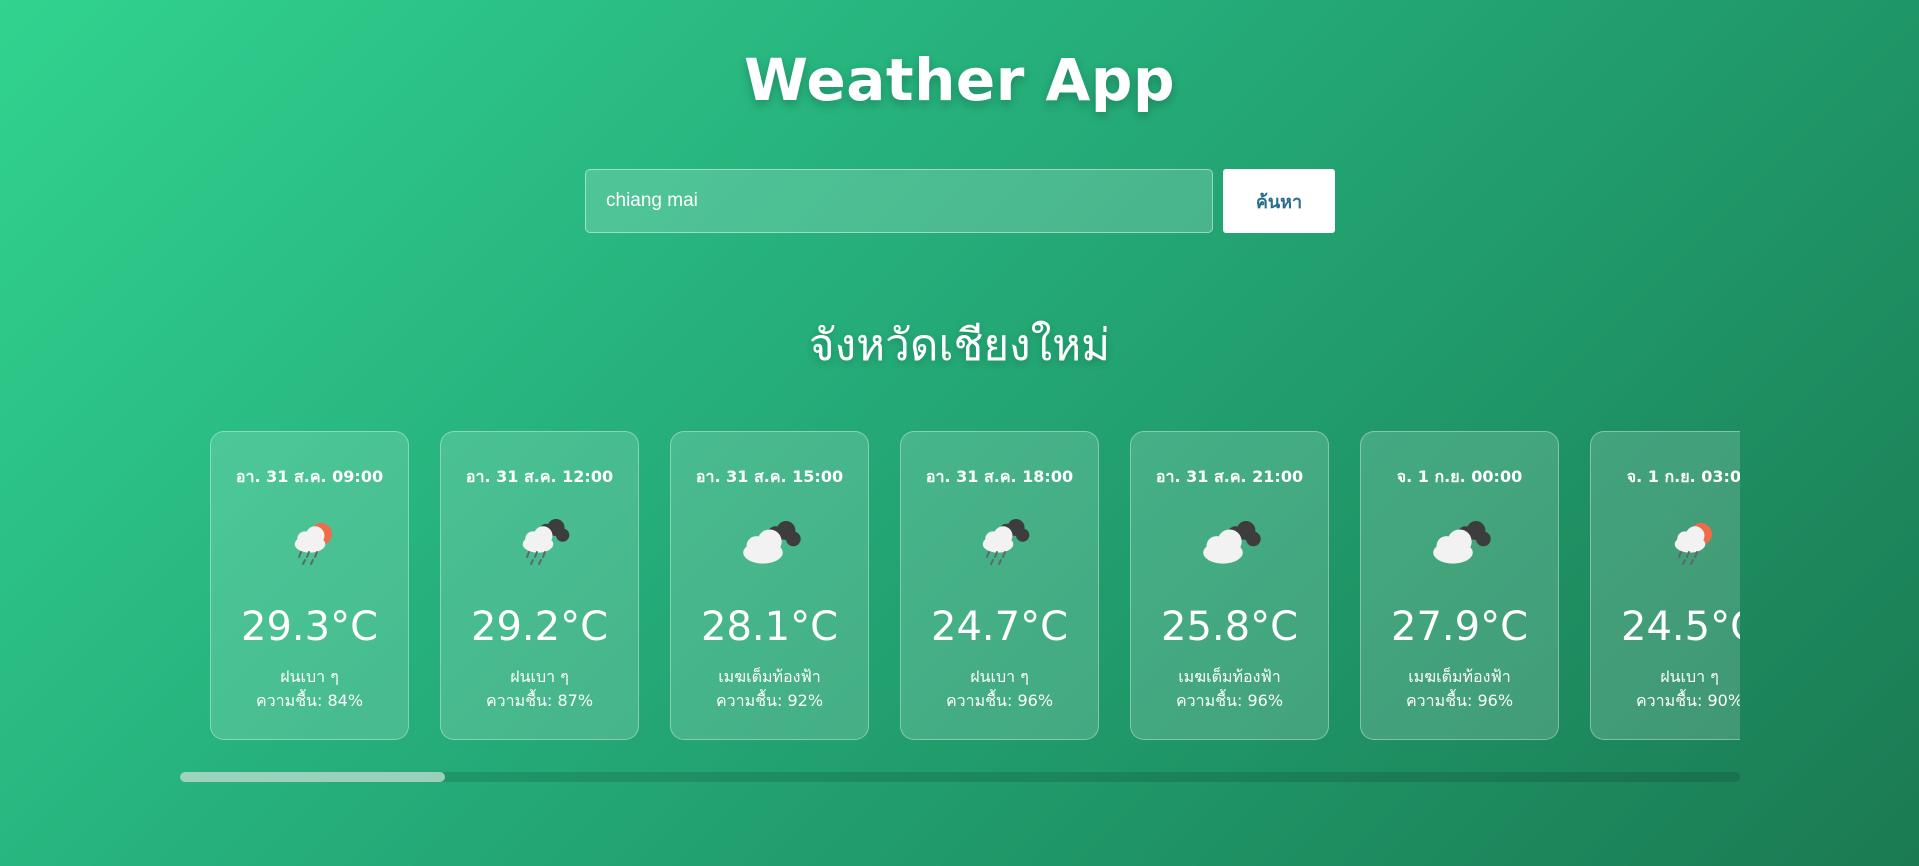 The height and width of the screenshot is (866, 1919). I want to click on forecast-temperature: 28.1°C, so click(769, 627).